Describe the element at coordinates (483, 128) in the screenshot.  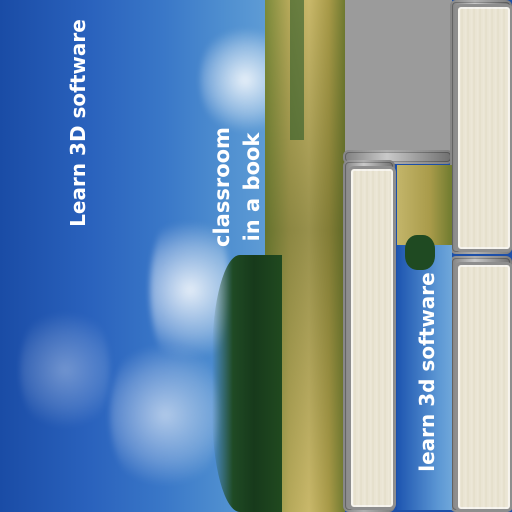
I see `right-upper-paper-panel` at that location.